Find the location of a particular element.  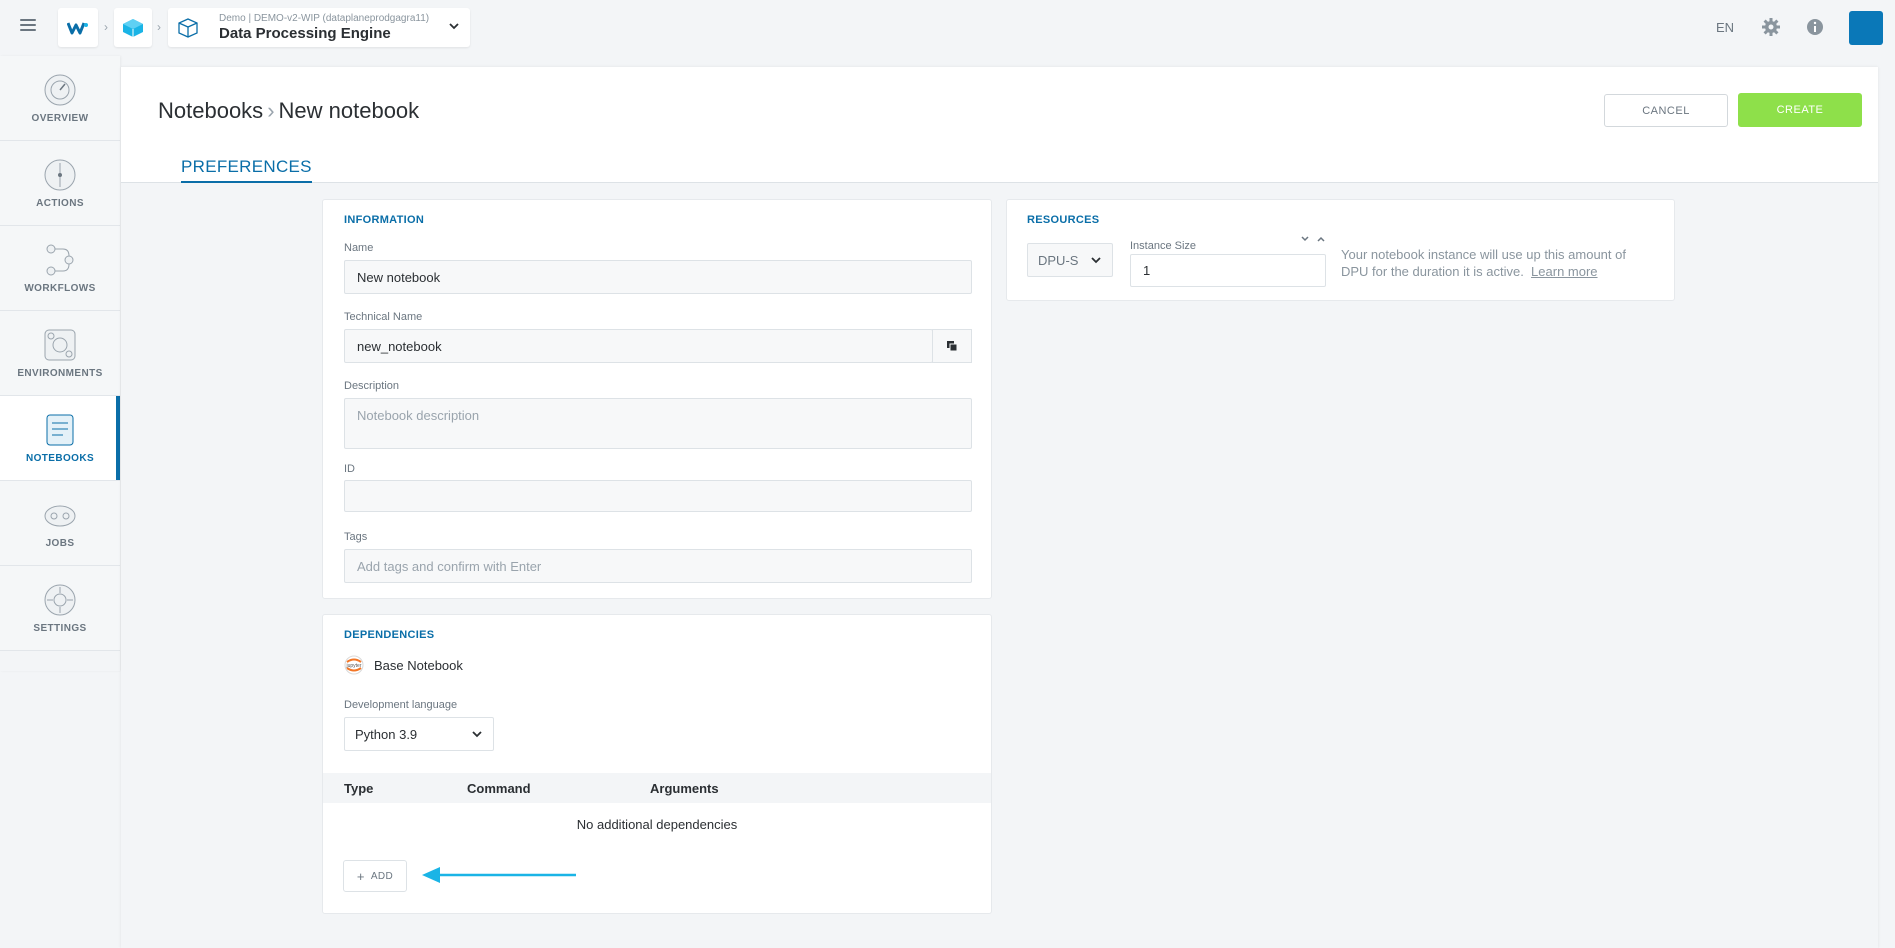

logo-icon is located at coordinates (77, 27).